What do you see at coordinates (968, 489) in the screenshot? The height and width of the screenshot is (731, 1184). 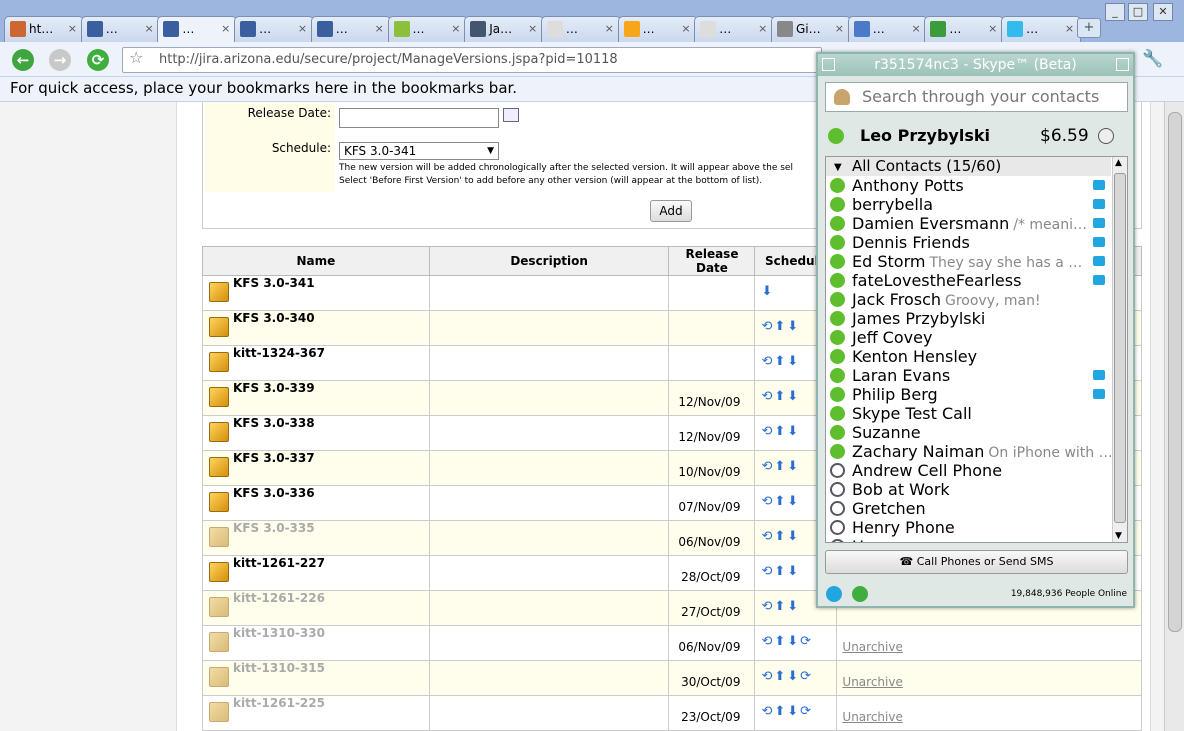 I see `contact-item: Bob at Work` at bounding box center [968, 489].